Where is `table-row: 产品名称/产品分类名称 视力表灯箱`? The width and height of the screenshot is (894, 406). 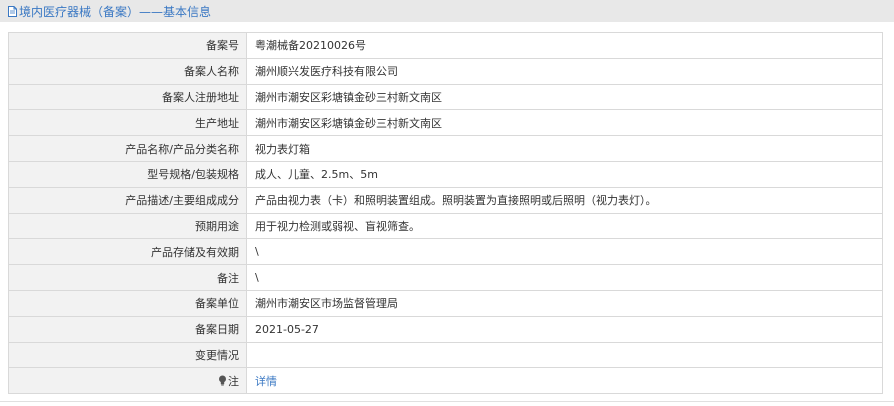
table-row: 产品名称/产品分类名称 视力表灯箱 is located at coordinates (445, 148).